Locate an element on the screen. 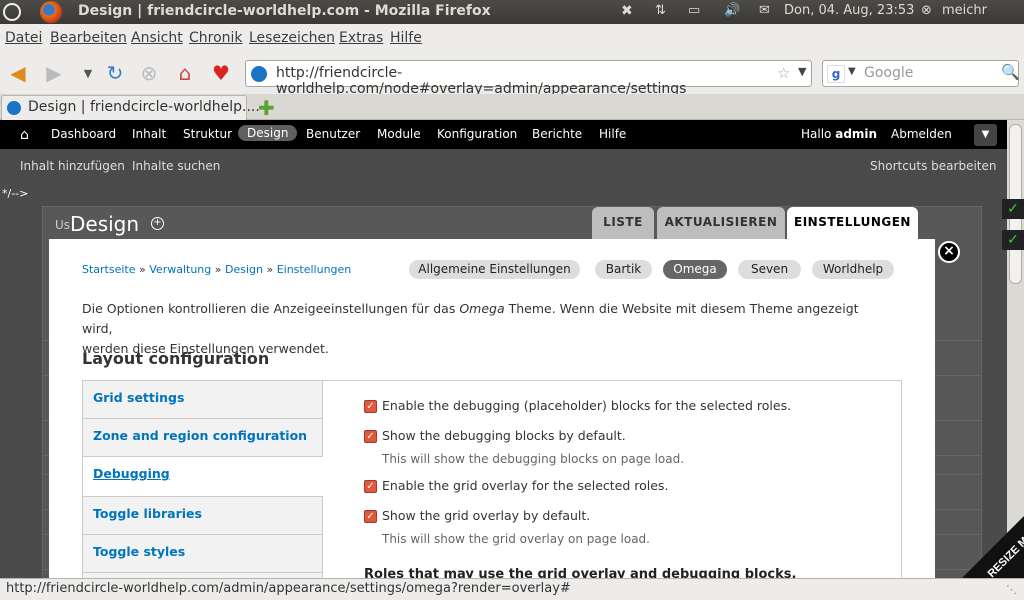 This screenshot has height=600, width=1024. add-shortcut-icon: + is located at coordinates (157, 223).